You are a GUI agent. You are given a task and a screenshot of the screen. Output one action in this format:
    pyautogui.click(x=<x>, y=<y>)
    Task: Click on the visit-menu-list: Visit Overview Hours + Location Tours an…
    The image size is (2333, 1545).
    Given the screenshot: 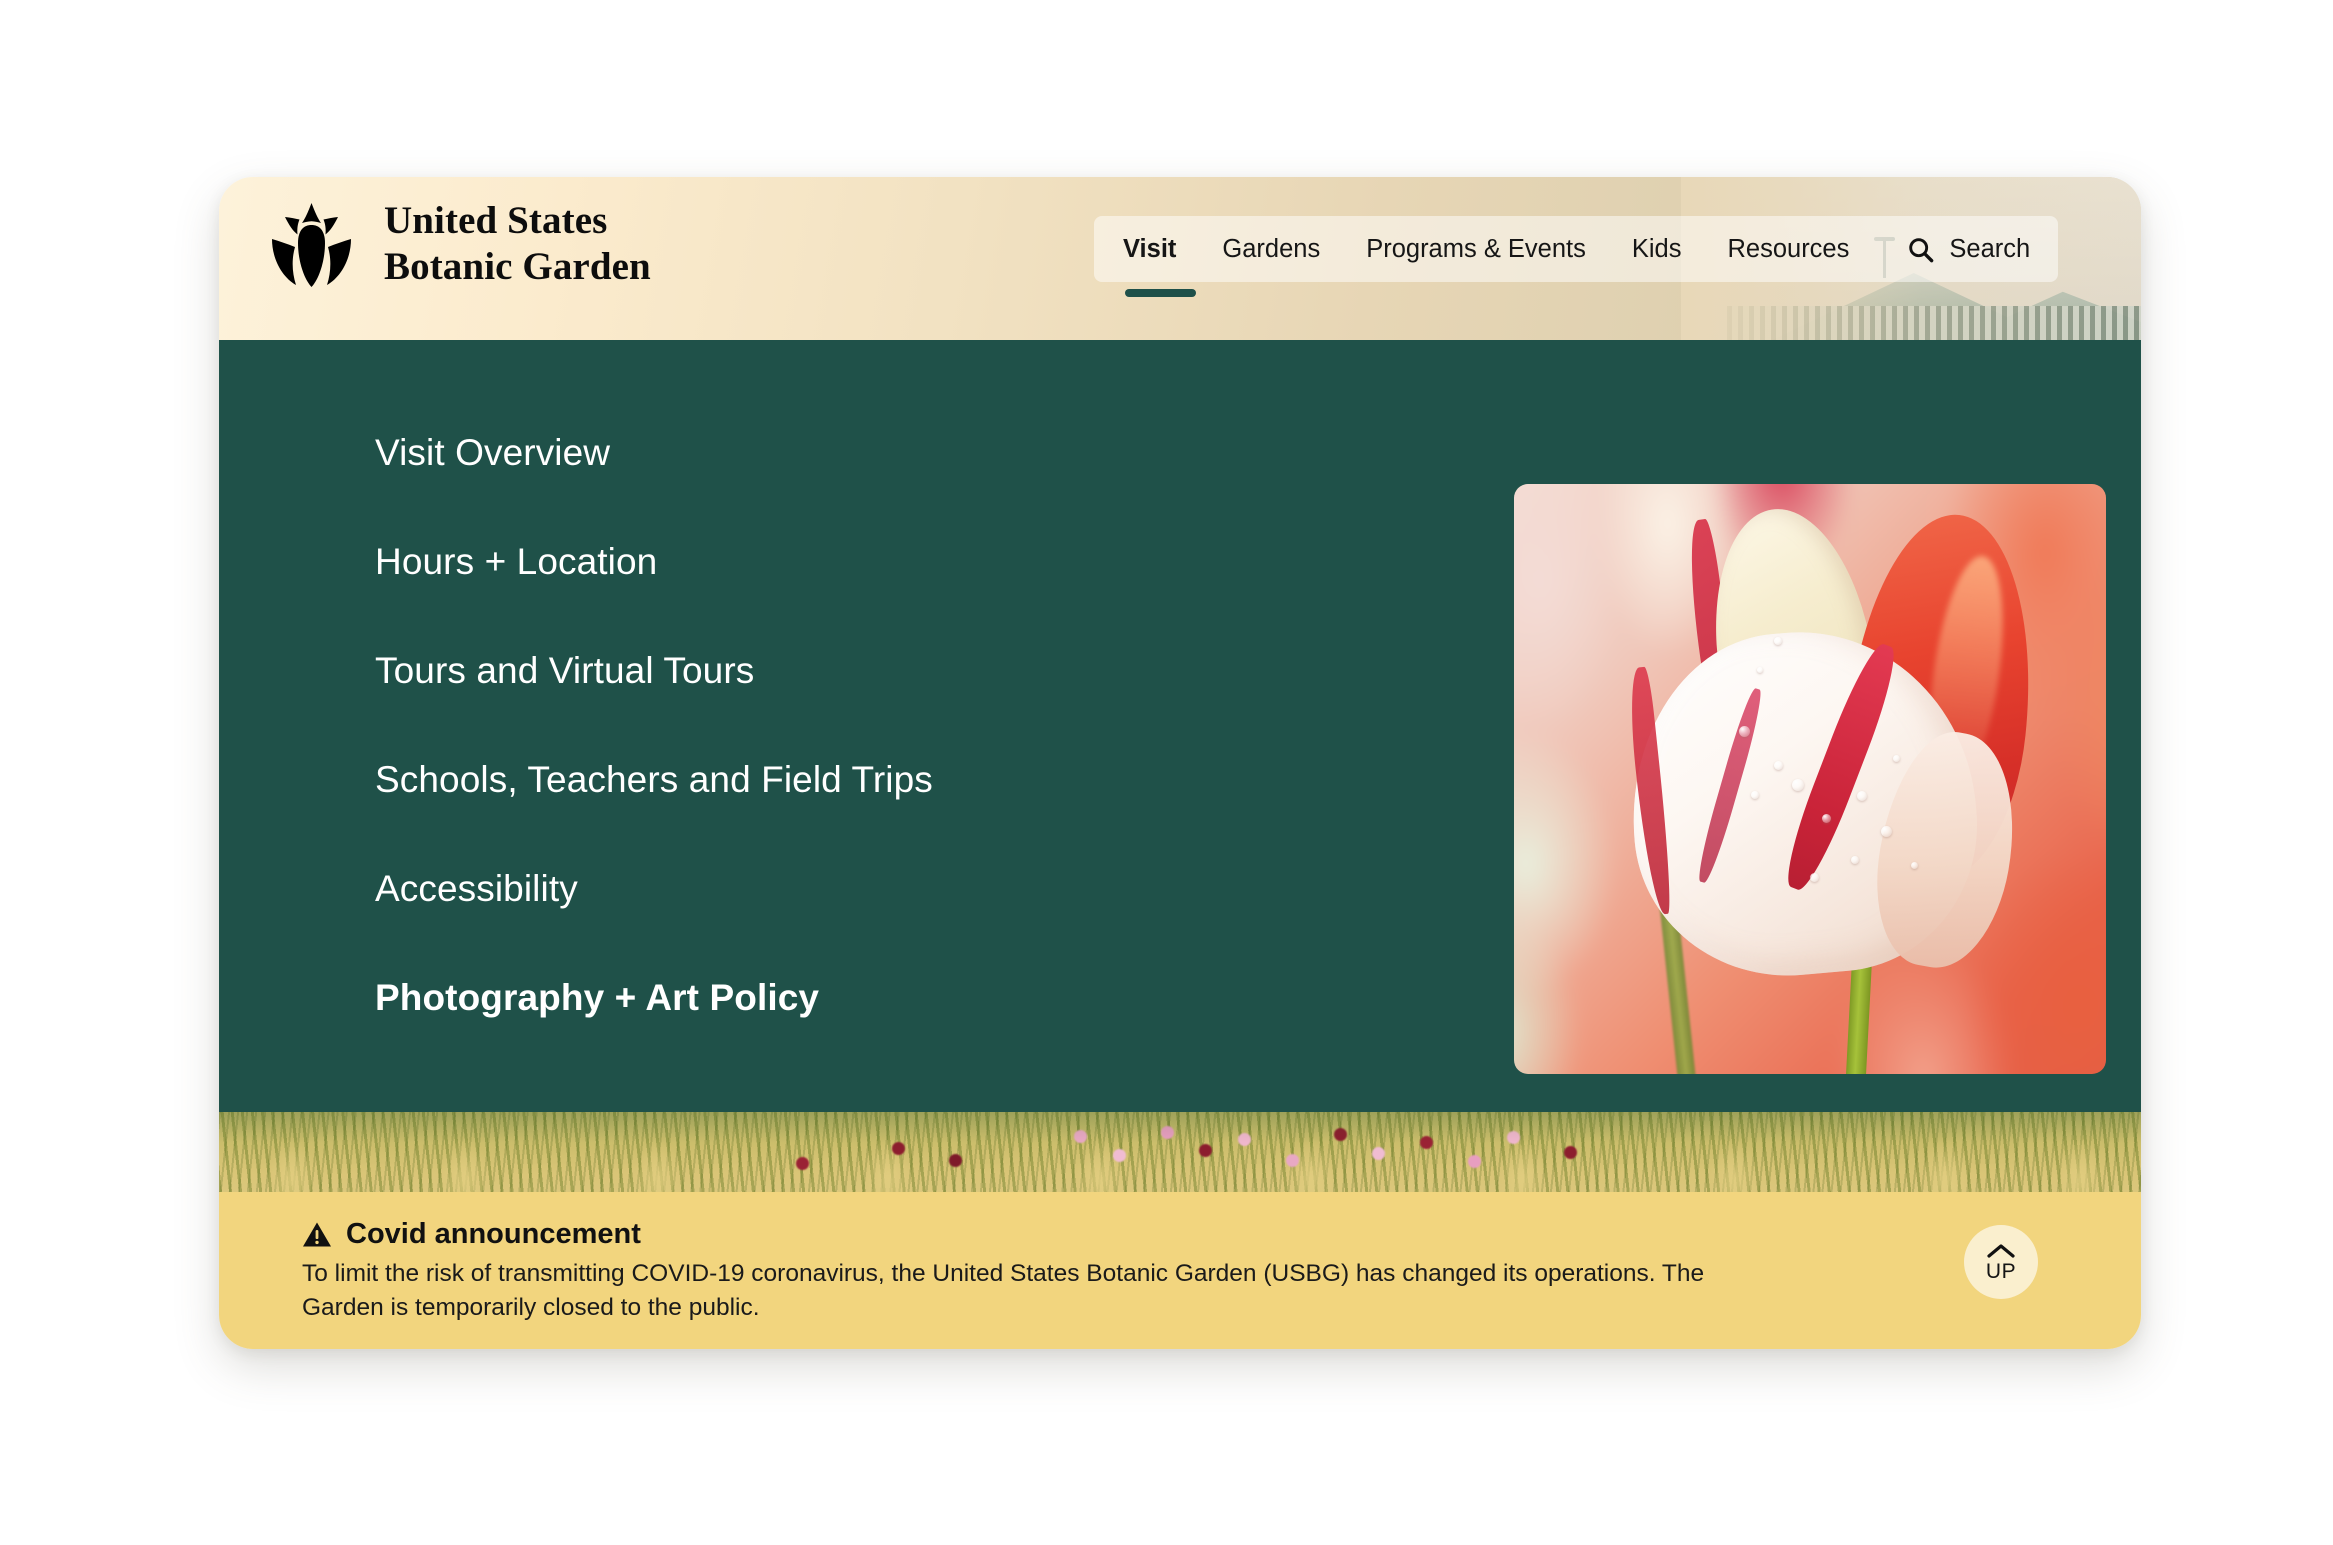 What is the action you would take?
    pyautogui.click(x=654, y=725)
    